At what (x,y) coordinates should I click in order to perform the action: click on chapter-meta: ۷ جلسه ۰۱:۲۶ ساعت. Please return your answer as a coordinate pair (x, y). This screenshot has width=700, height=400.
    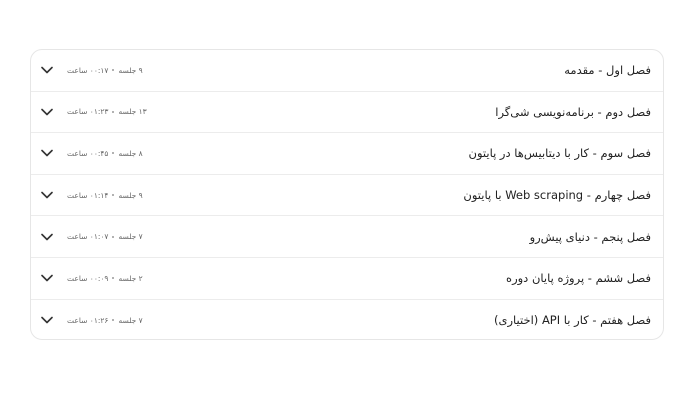
    Looking at the image, I should click on (105, 320).